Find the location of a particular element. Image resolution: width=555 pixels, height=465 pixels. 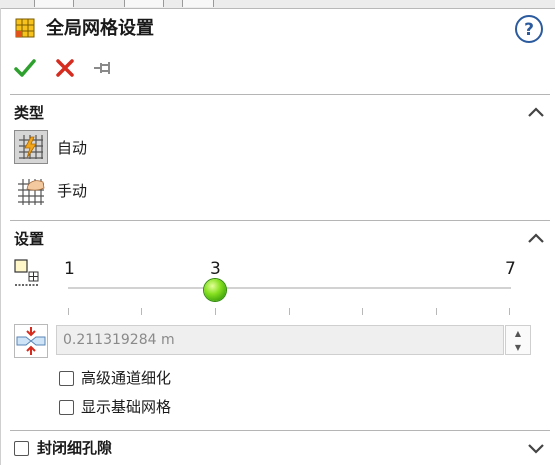

tab-feature-manager is located at coordinates (54, 3).